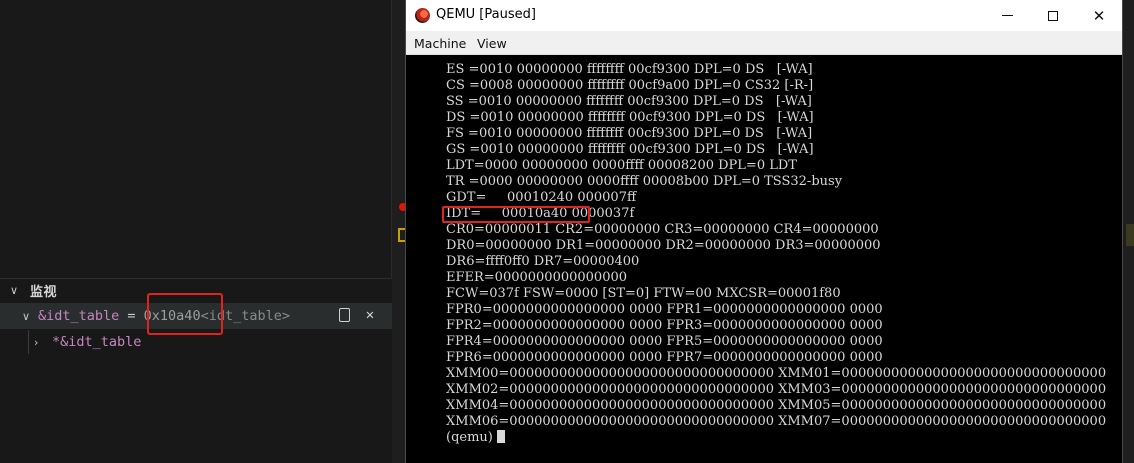 This screenshot has height=463, width=1134. What do you see at coordinates (543, 261) in the screenshot?
I see `console-line: DR6=ffff0ff0 DR7=00000400` at bounding box center [543, 261].